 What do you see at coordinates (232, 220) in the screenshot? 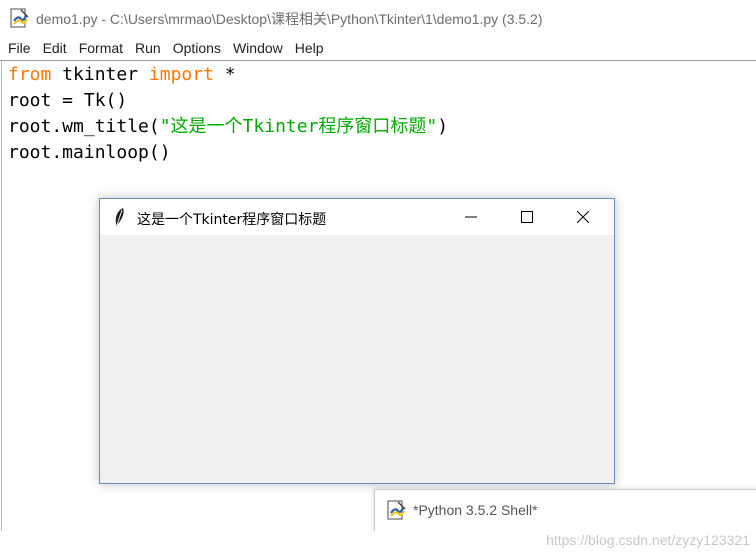
I see `tk-window-title: 这是一个Tkinter程序窗口标题` at bounding box center [232, 220].